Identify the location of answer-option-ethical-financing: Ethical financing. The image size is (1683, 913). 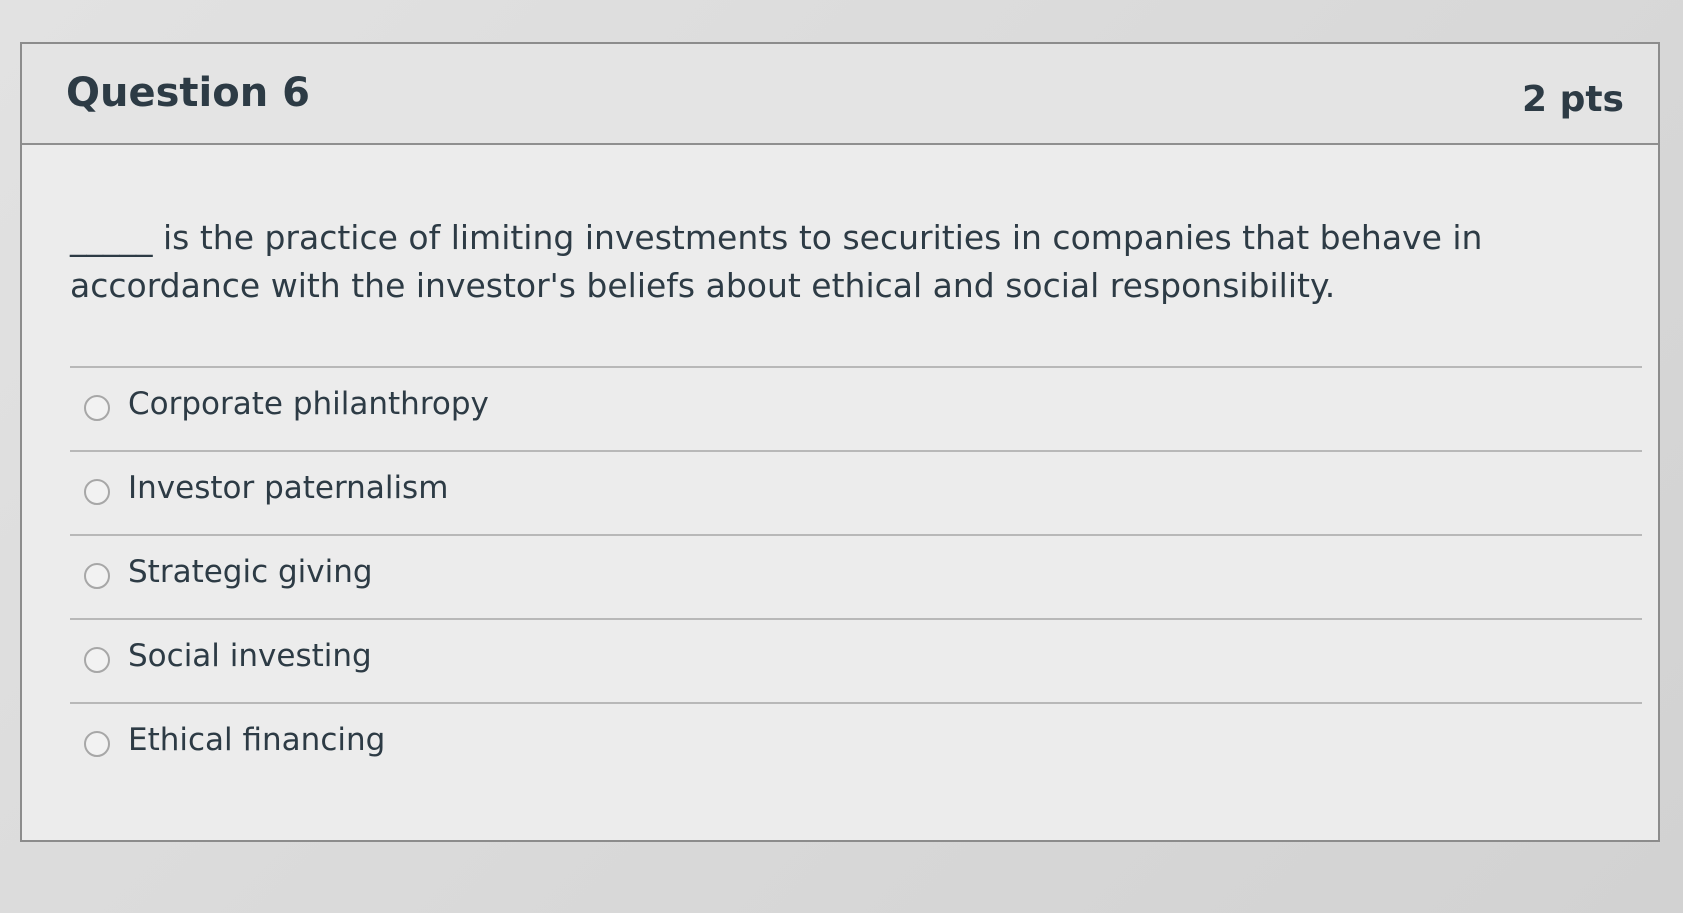
(856, 744).